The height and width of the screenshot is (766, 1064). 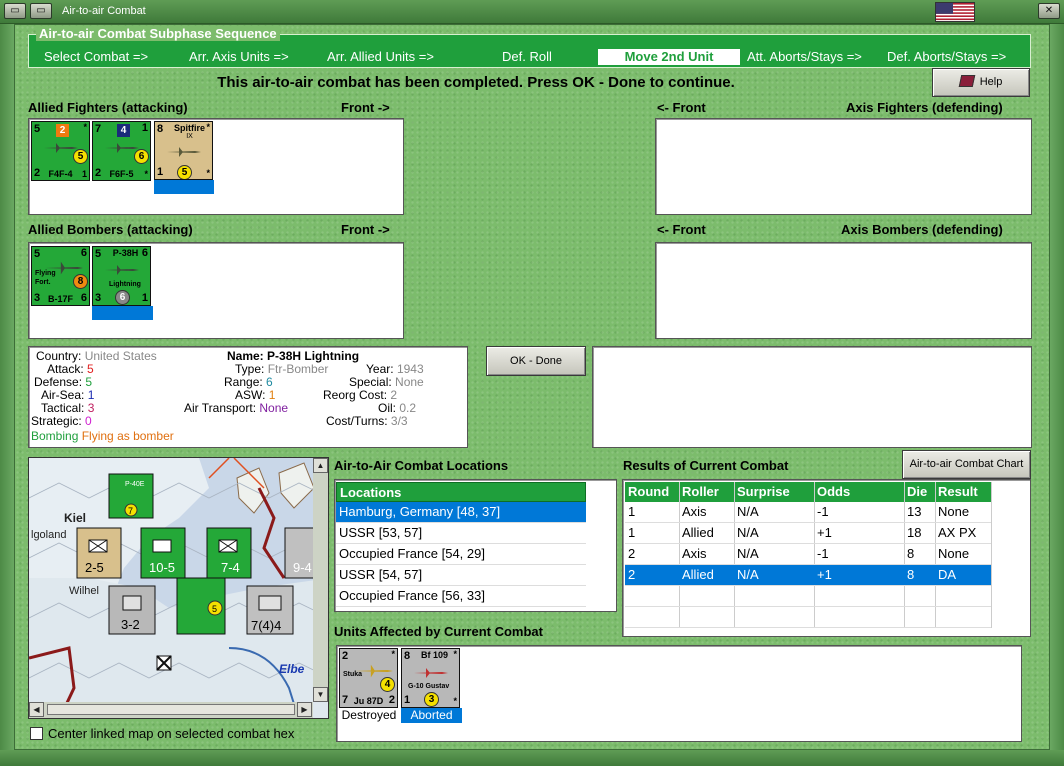 What do you see at coordinates (48, 535) in the screenshot?
I see `map-label-helgoland: lgoland` at bounding box center [48, 535].